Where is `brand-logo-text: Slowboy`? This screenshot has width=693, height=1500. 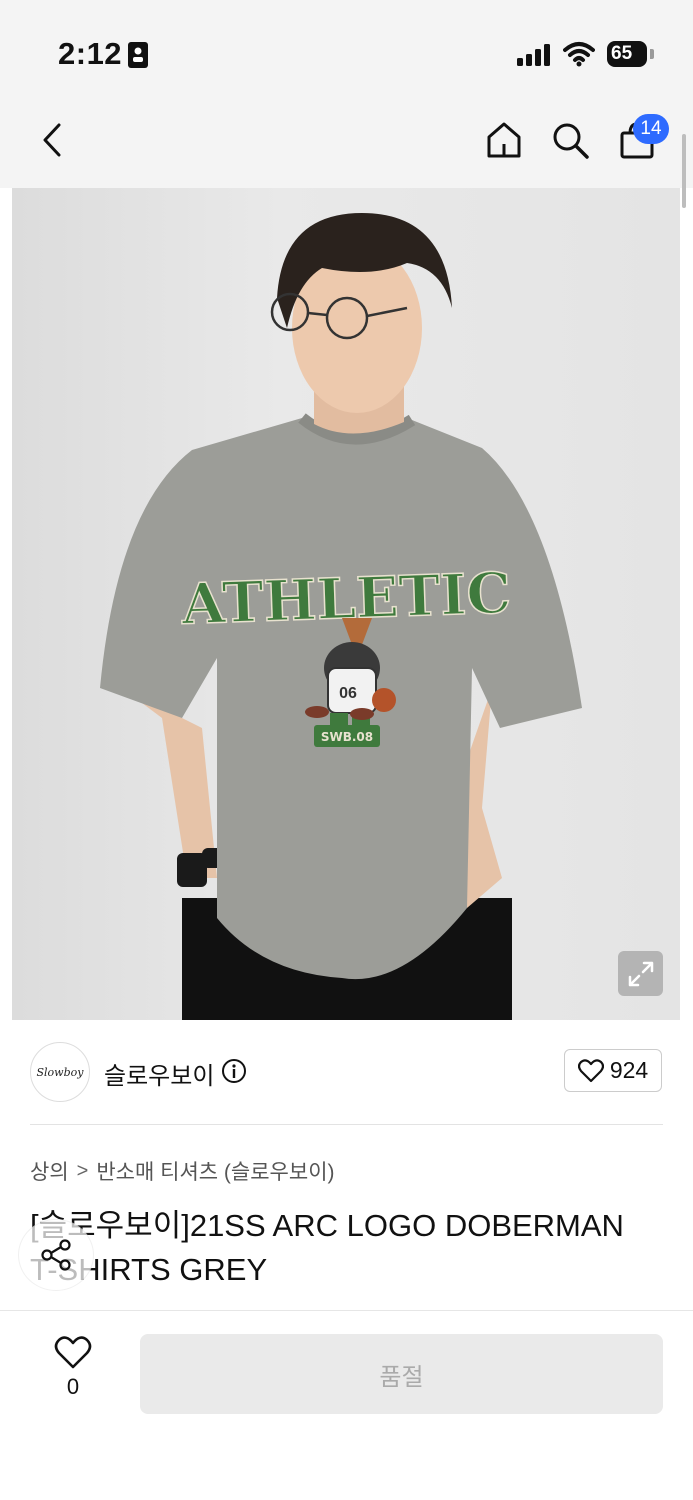
brand-logo-text: Slowboy is located at coordinates (60, 1072).